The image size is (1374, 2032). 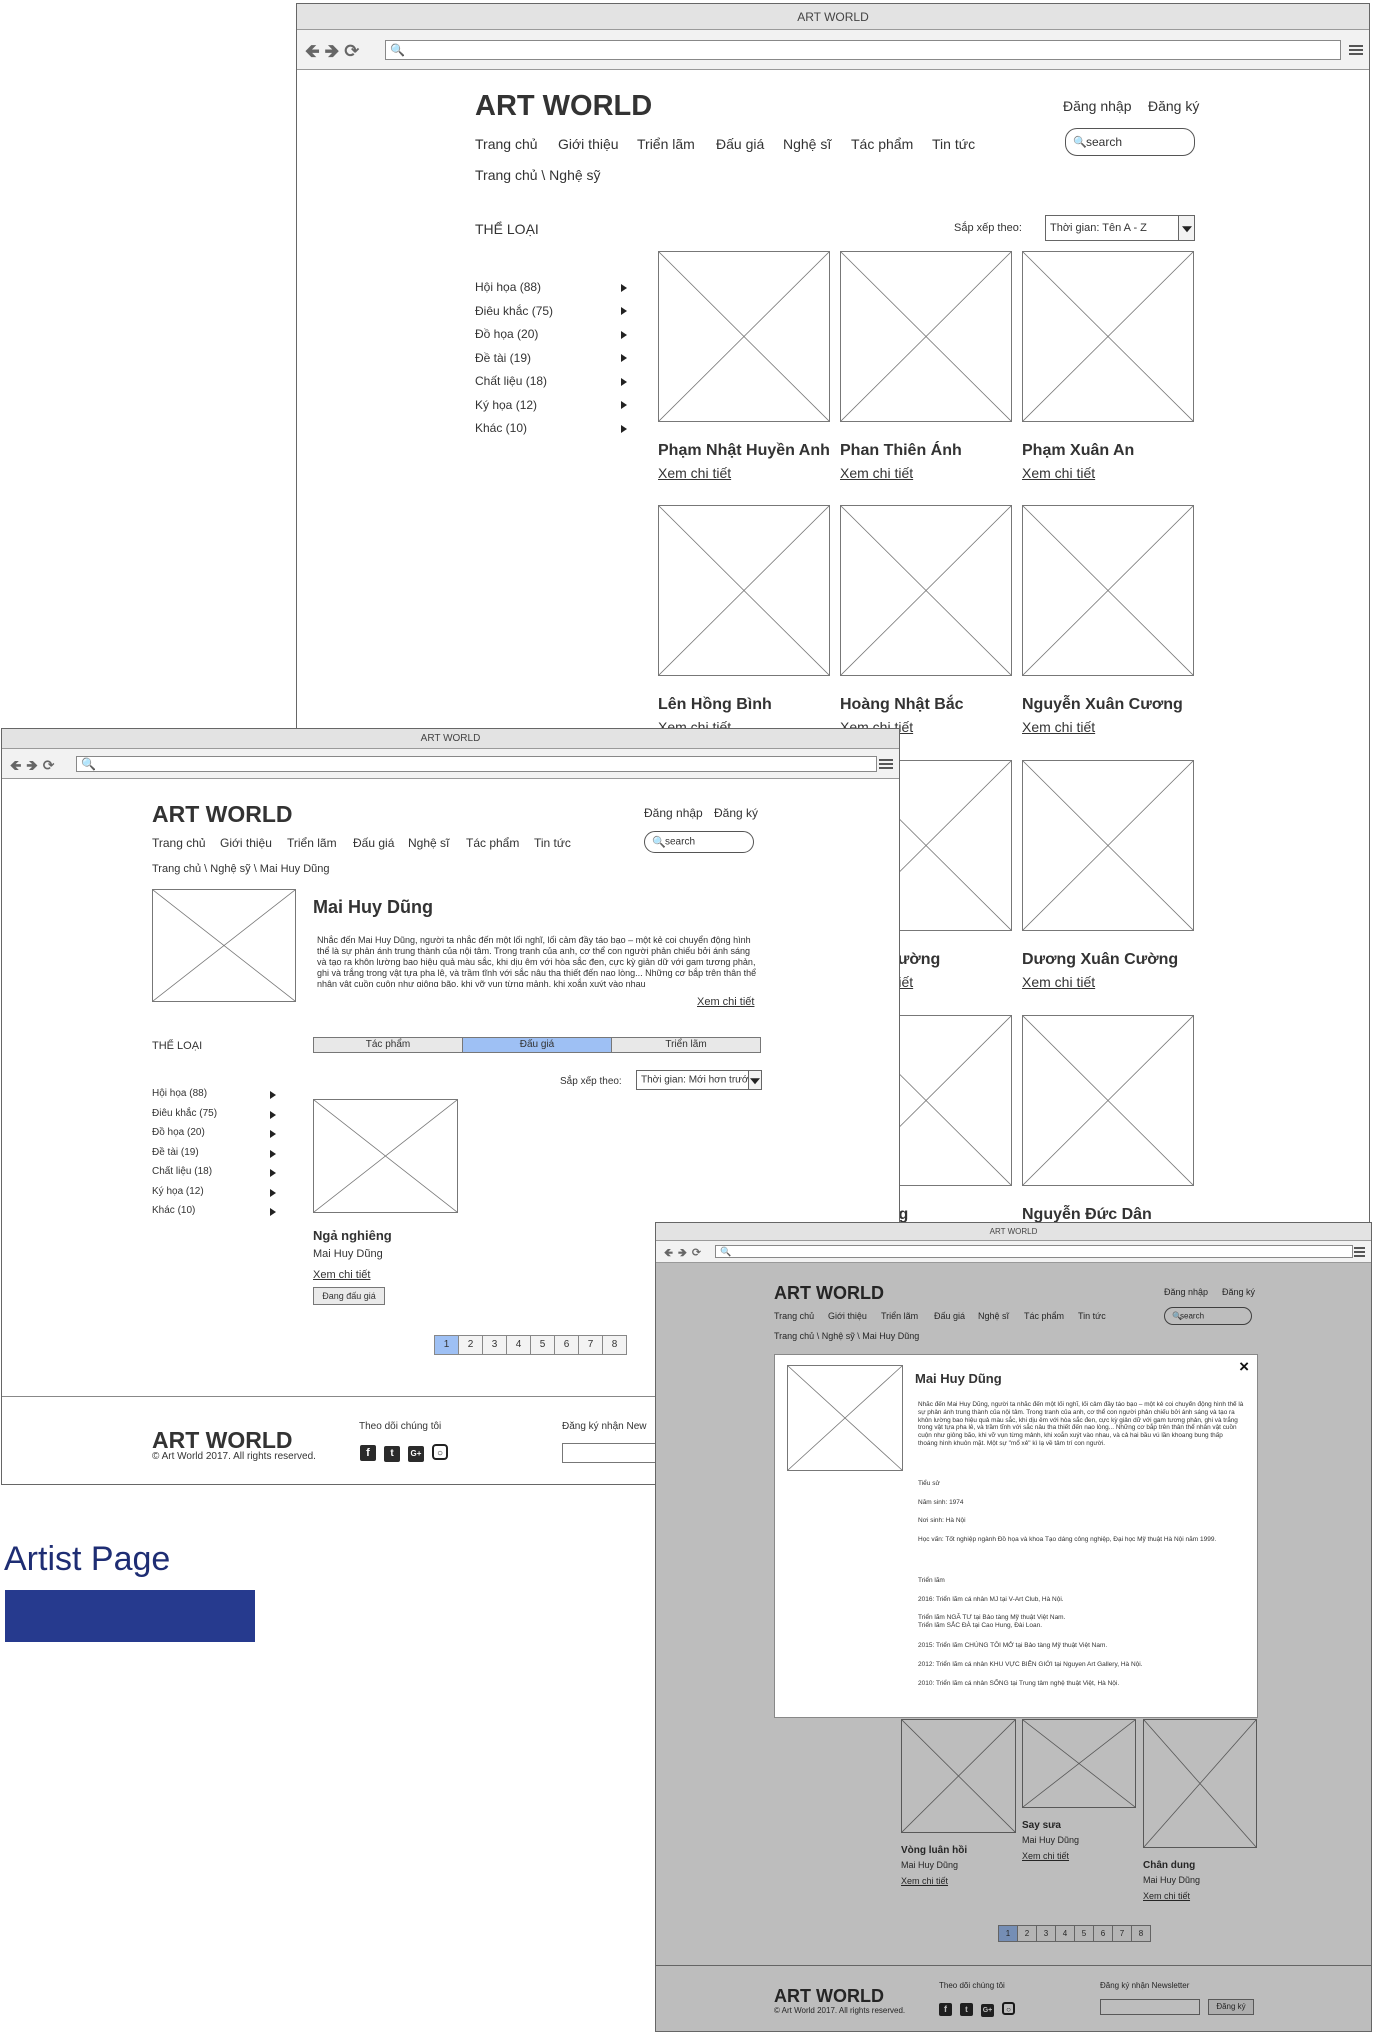 What do you see at coordinates (416, 1454) in the screenshot?
I see `google-plus-icon: G+` at bounding box center [416, 1454].